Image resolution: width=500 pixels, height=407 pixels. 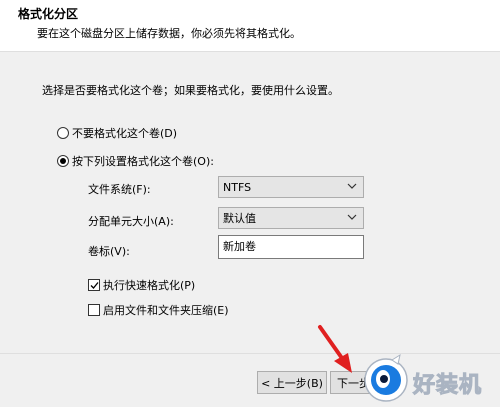 What do you see at coordinates (169, 33) in the screenshot?
I see `page-subtitle: 要在这个磁盘分区上储存数据，你必须先将其格式化。` at bounding box center [169, 33].